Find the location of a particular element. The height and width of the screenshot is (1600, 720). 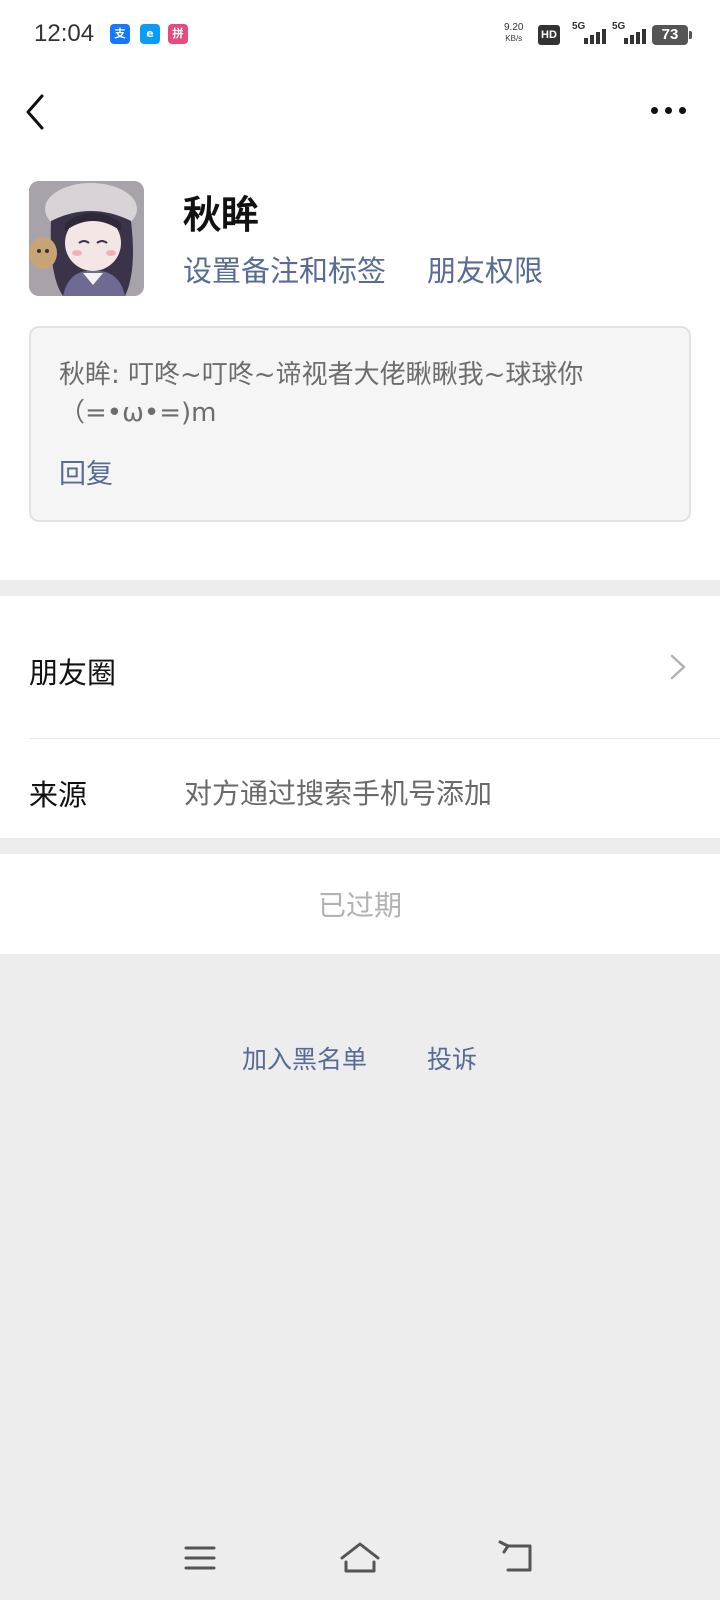

expired-section: 已过期 is located at coordinates (360, 904).